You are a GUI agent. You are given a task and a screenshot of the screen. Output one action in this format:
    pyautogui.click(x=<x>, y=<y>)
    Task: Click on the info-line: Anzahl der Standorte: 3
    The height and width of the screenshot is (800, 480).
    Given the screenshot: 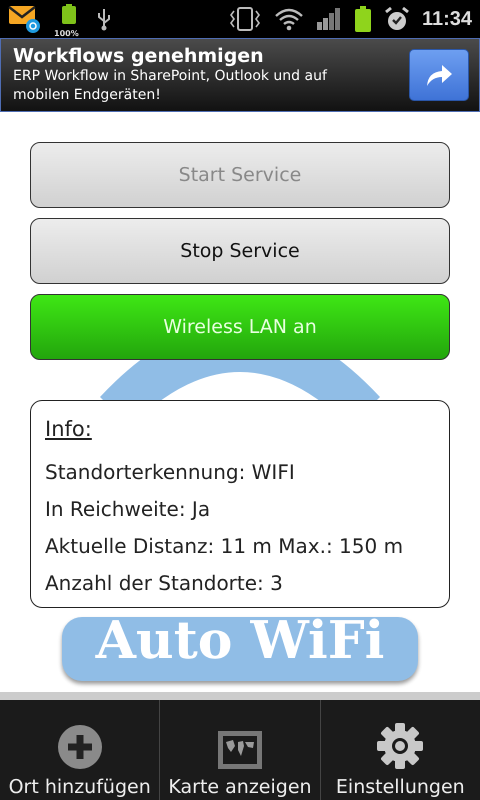 What is the action you would take?
    pyautogui.click(x=164, y=583)
    